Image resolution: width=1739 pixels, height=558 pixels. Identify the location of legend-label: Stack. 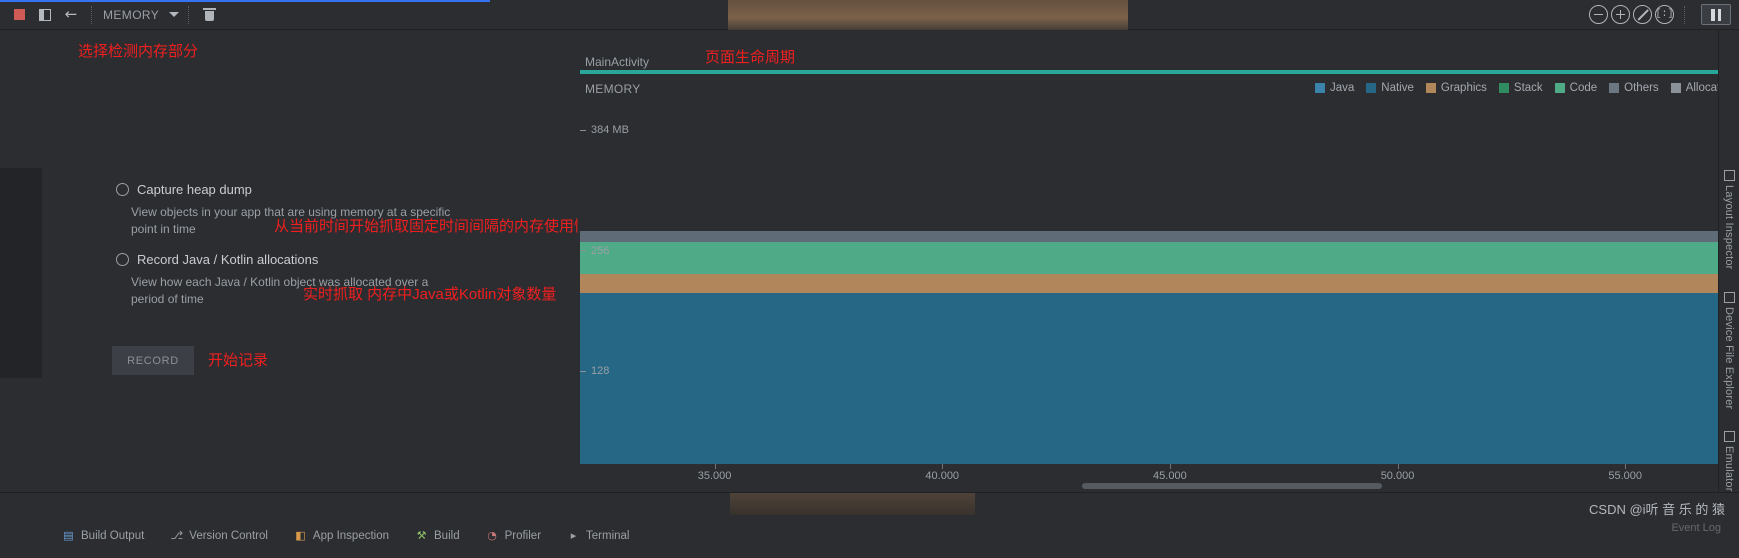
(1528, 88).